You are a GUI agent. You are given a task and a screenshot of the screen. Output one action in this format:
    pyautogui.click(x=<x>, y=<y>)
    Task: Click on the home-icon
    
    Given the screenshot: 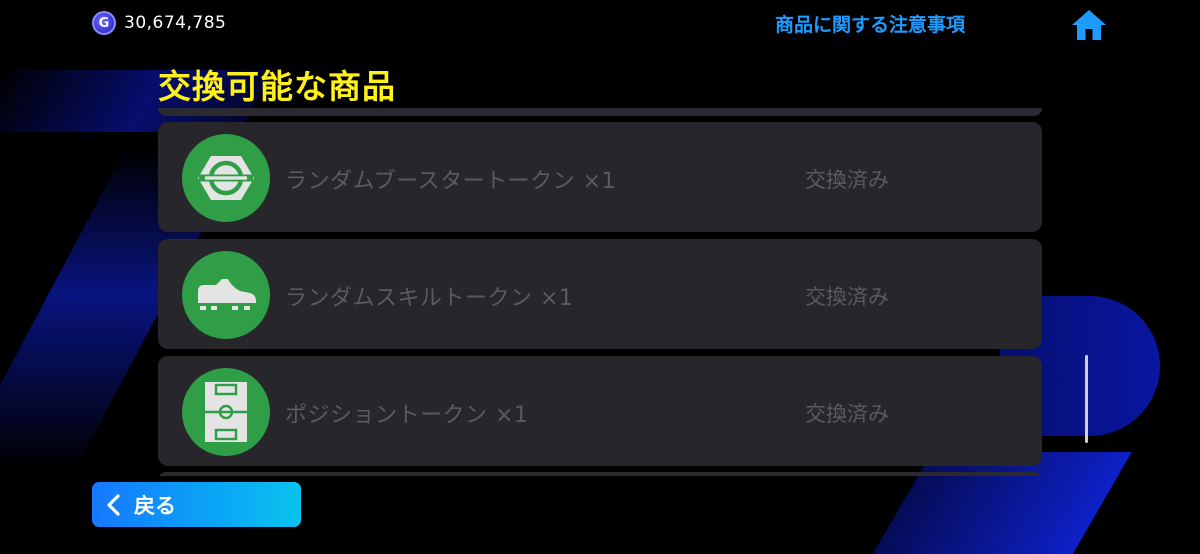 What is the action you would take?
    pyautogui.click(x=1089, y=25)
    